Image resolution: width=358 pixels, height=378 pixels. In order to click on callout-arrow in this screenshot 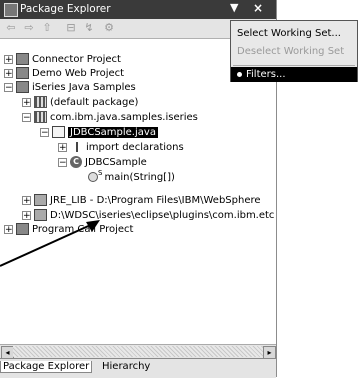, I will do `click(50, 243)`.